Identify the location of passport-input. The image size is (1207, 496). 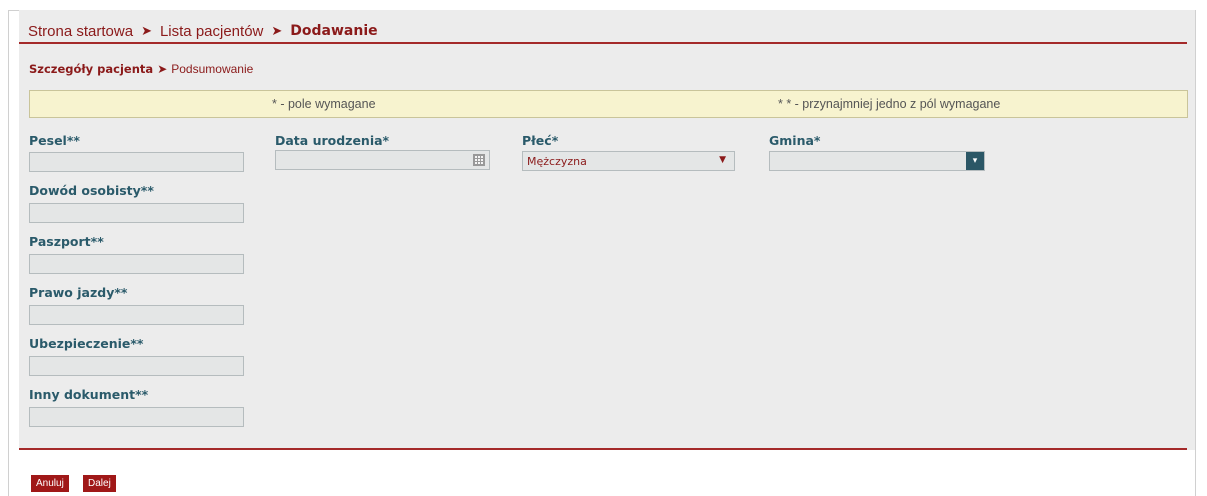
(136, 264).